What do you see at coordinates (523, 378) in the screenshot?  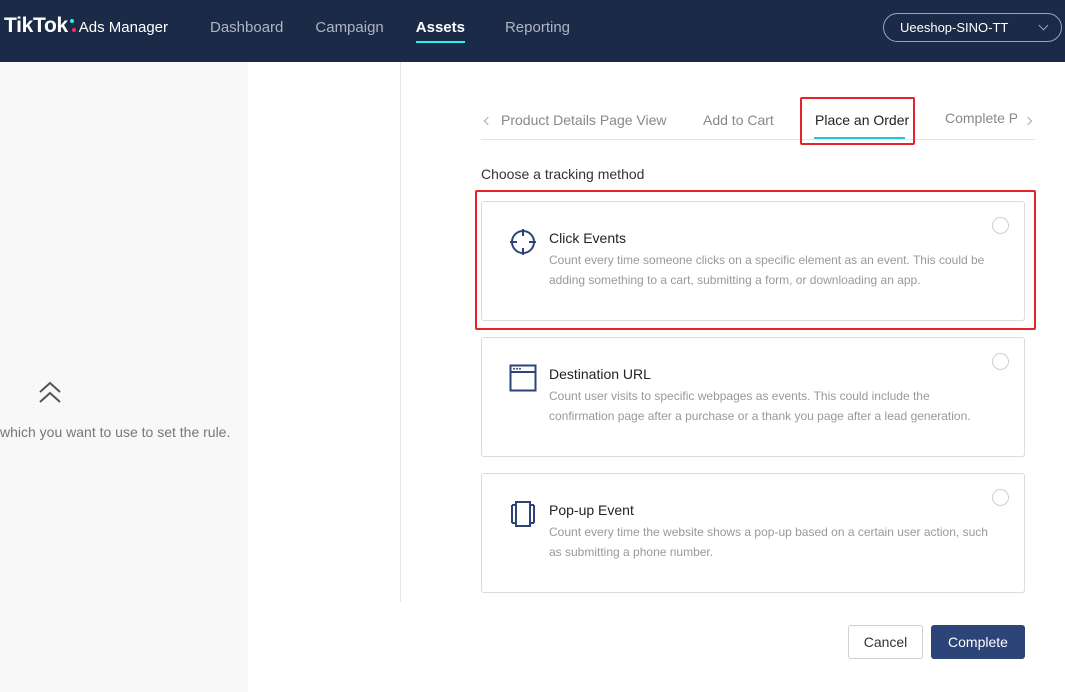 I see `browser-window-icon` at bounding box center [523, 378].